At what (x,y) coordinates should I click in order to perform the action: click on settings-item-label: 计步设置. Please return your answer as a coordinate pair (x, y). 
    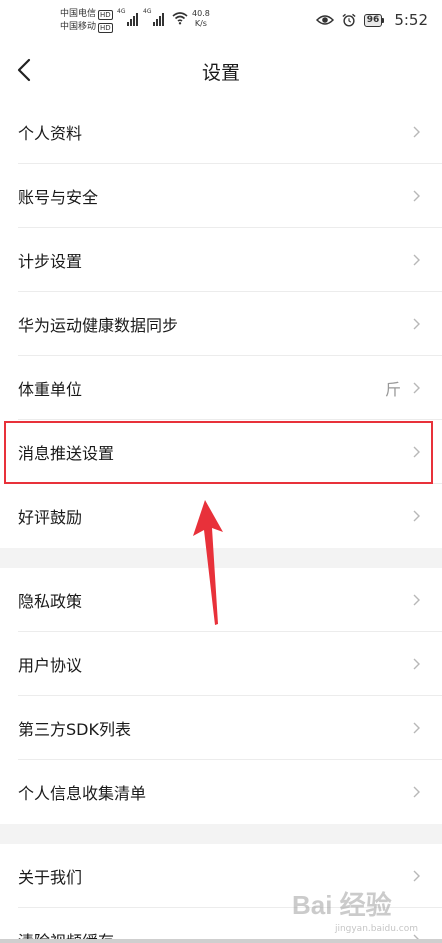
    Looking at the image, I should click on (50, 261).